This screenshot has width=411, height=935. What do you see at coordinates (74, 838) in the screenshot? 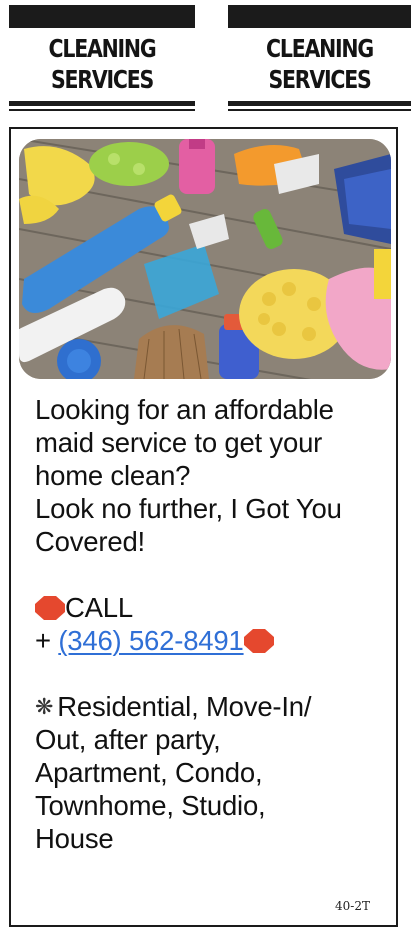
I see `services-line: House` at bounding box center [74, 838].